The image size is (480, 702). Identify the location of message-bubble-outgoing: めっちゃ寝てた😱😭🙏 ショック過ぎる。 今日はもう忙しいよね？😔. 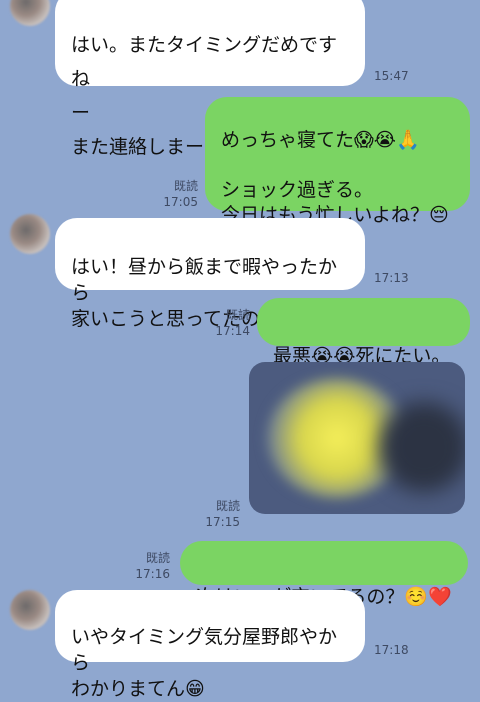
(337, 161).